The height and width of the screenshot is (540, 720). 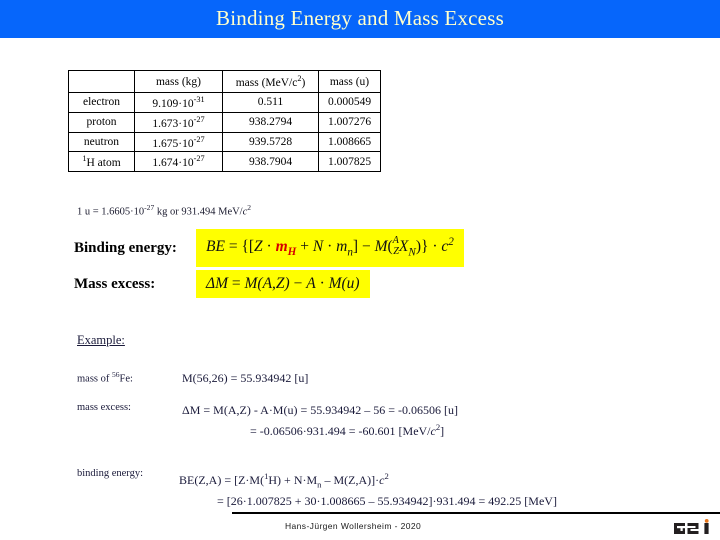 What do you see at coordinates (349, 122) in the screenshot?
I see `cell-proton-u: 1.007276` at bounding box center [349, 122].